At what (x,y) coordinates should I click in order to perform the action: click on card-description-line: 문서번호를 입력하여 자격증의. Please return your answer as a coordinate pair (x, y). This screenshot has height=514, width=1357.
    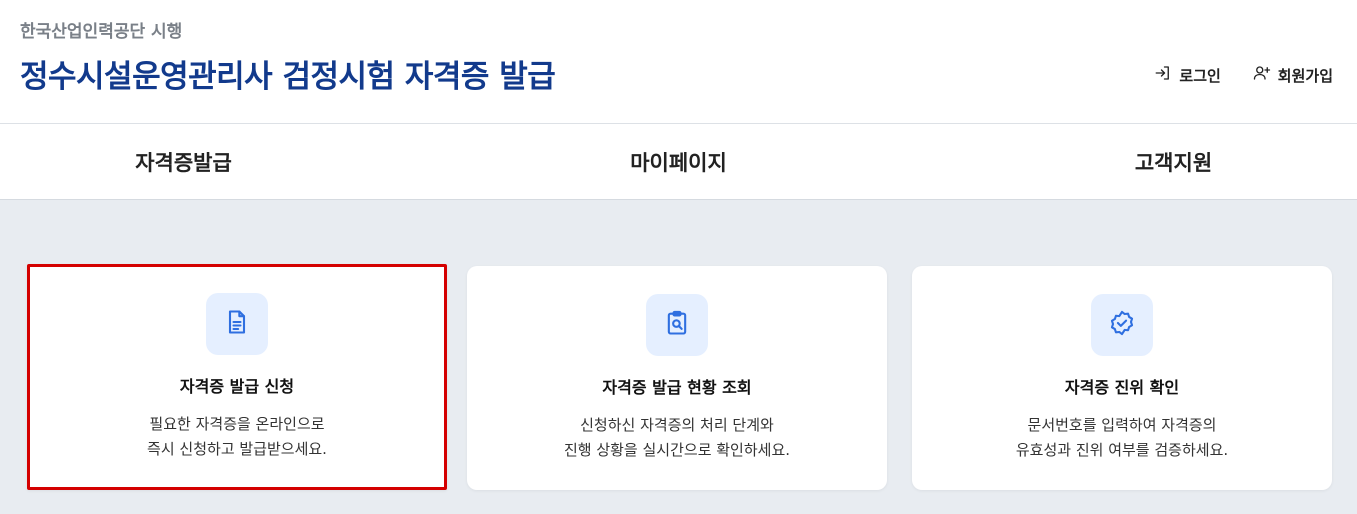
    Looking at the image, I should click on (1122, 425).